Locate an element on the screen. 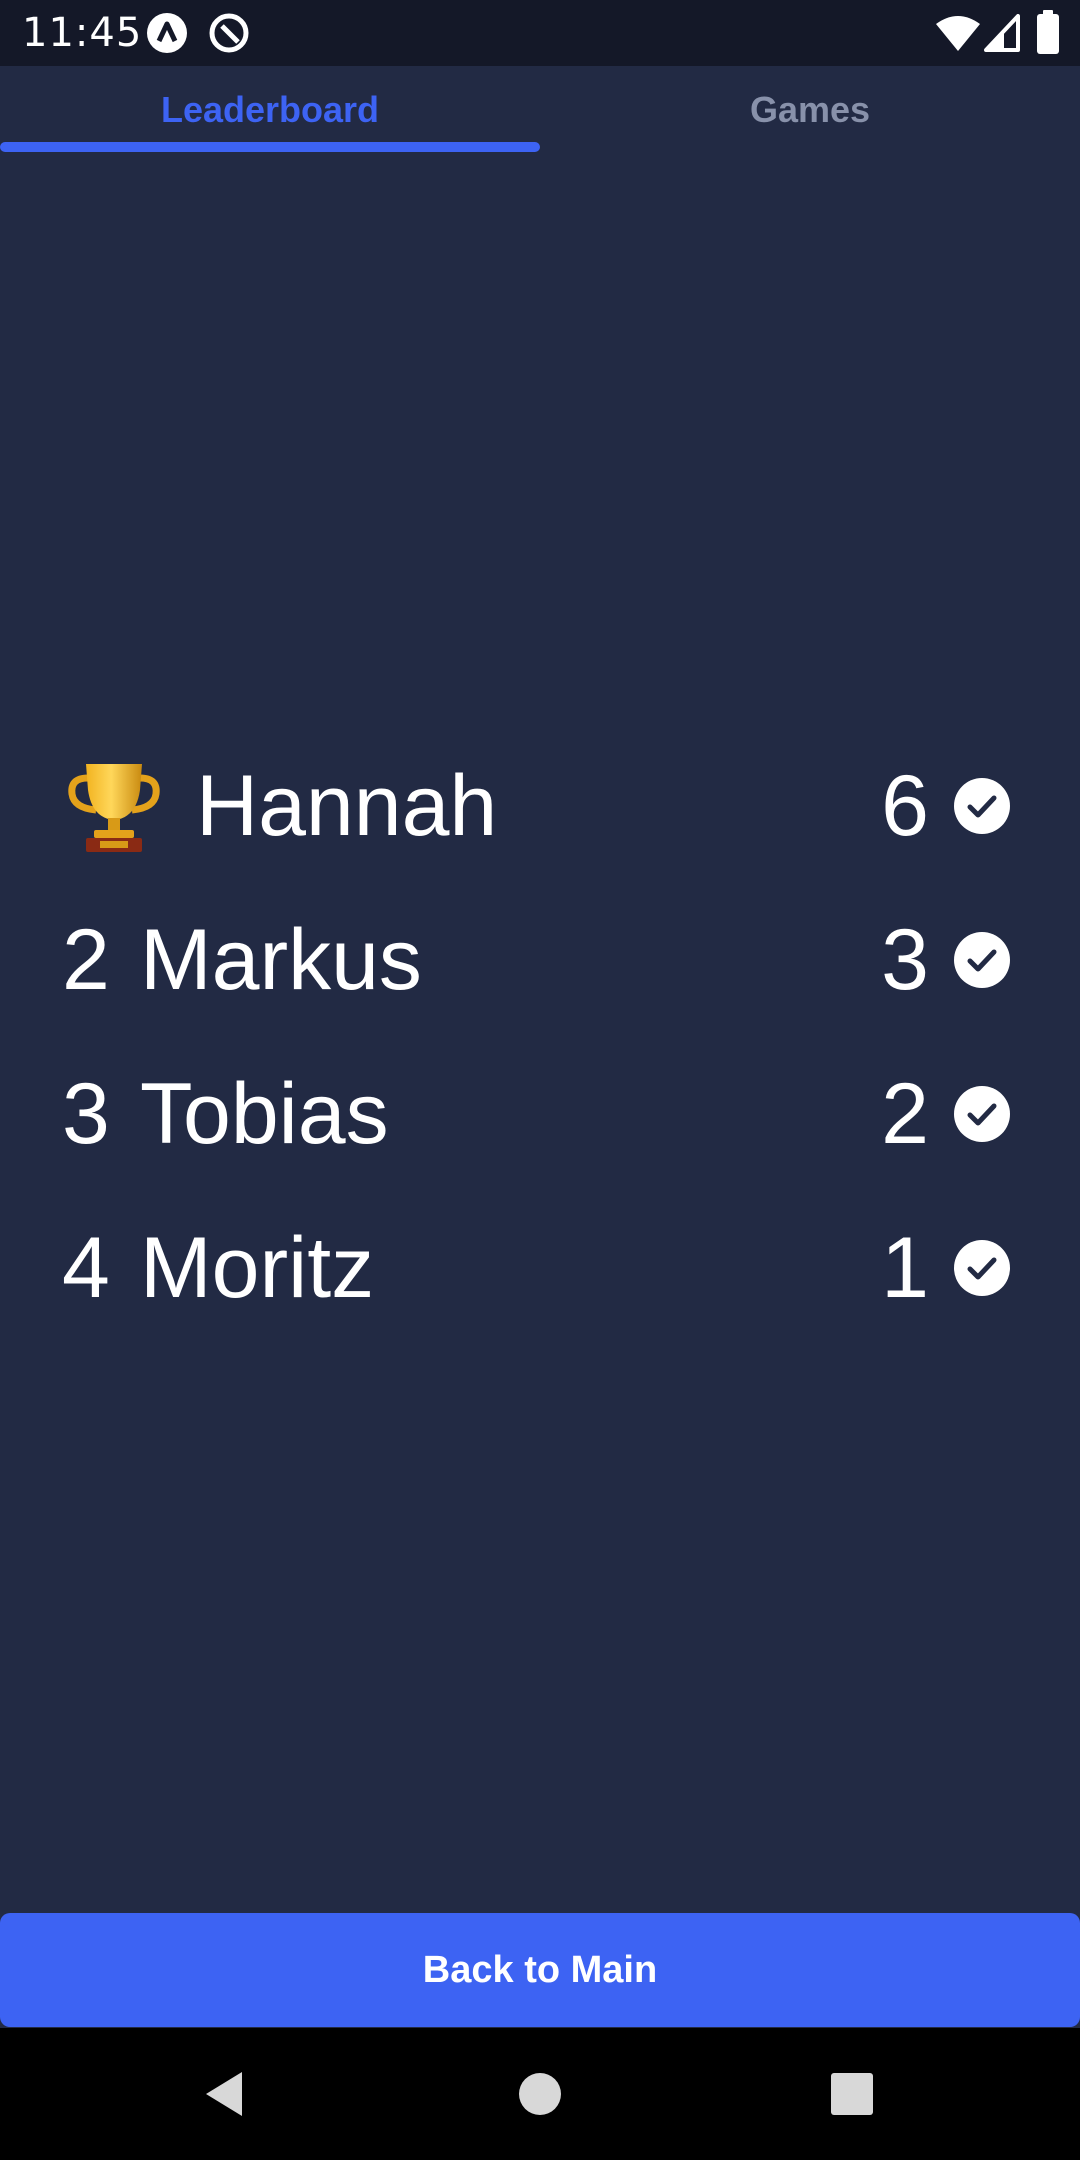  battery-icon is located at coordinates (1048, 32).